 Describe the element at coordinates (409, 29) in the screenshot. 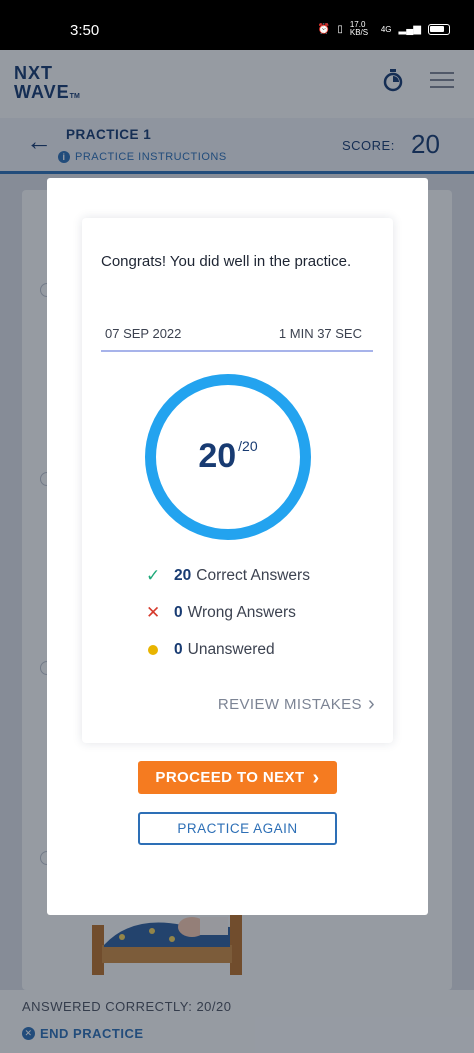

I see `signal-icon: ▂▄▆` at that location.